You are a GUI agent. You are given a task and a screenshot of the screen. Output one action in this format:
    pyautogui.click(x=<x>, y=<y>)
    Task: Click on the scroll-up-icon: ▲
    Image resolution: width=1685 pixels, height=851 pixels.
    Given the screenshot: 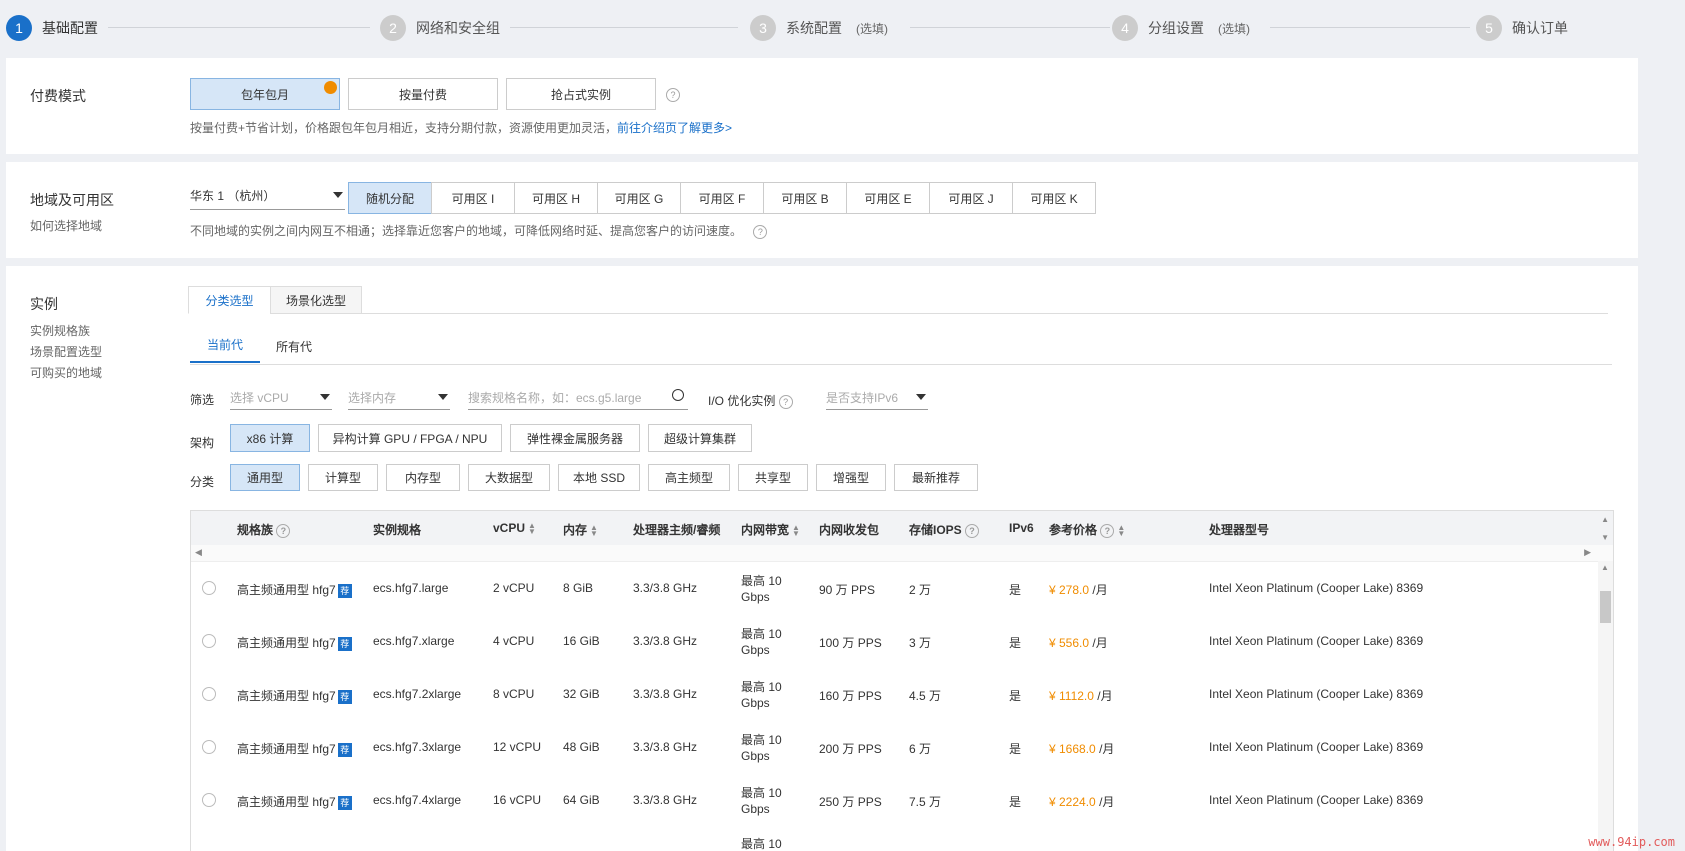 What is the action you would take?
    pyautogui.click(x=1605, y=567)
    